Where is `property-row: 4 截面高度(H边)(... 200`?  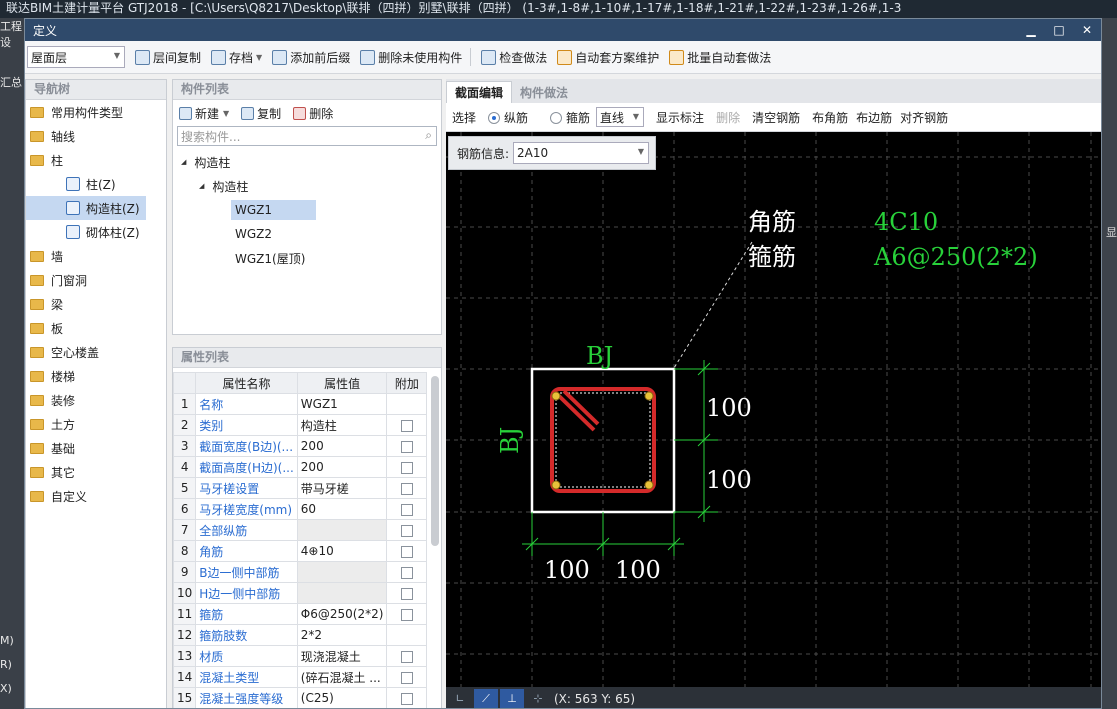 property-row: 4 截面高度(H边)(... 200 is located at coordinates (300, 467).